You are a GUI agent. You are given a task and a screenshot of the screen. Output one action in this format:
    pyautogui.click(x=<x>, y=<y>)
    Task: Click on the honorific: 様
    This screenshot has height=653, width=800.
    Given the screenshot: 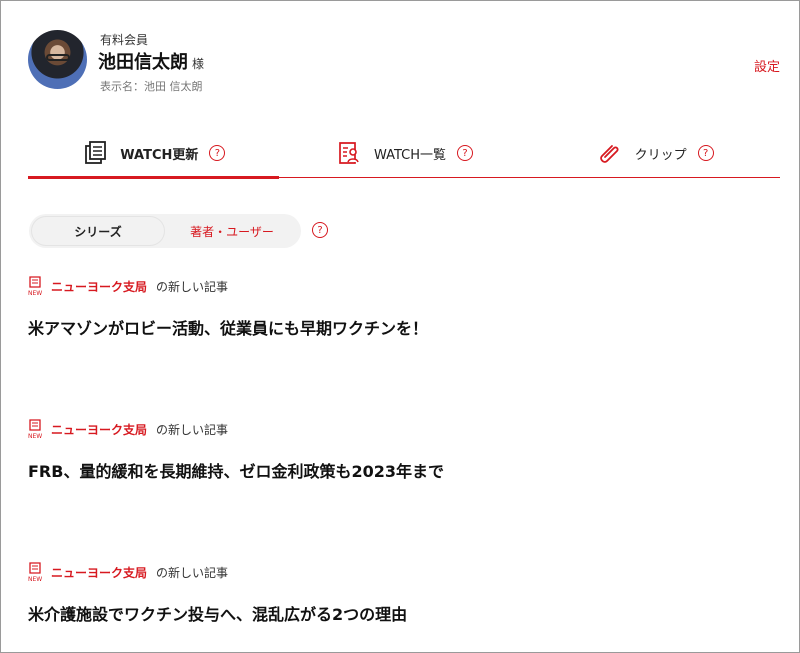 What is the action you would take?
    pyautogui.click(x=198, y=64)
    